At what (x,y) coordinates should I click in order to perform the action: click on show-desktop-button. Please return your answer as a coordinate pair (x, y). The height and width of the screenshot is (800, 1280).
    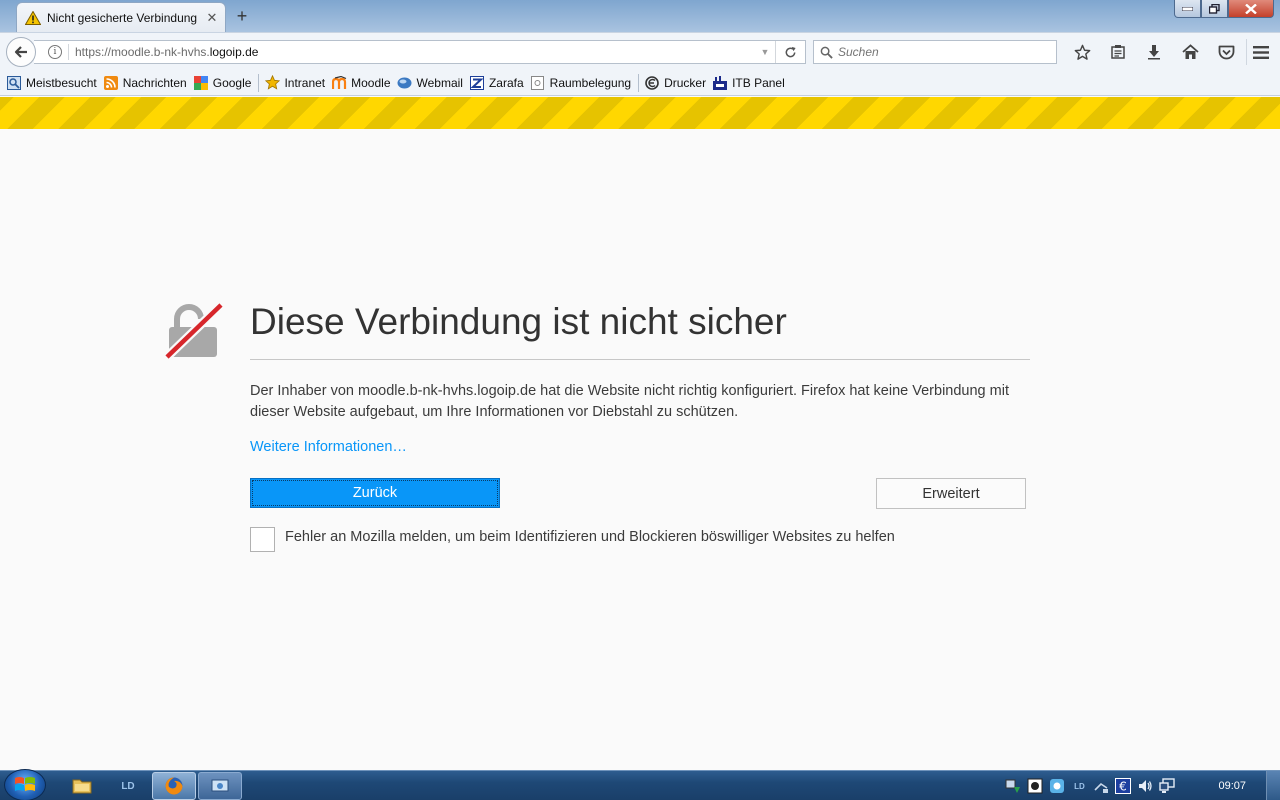
    Looking at the image, I should click on (1273, 785).